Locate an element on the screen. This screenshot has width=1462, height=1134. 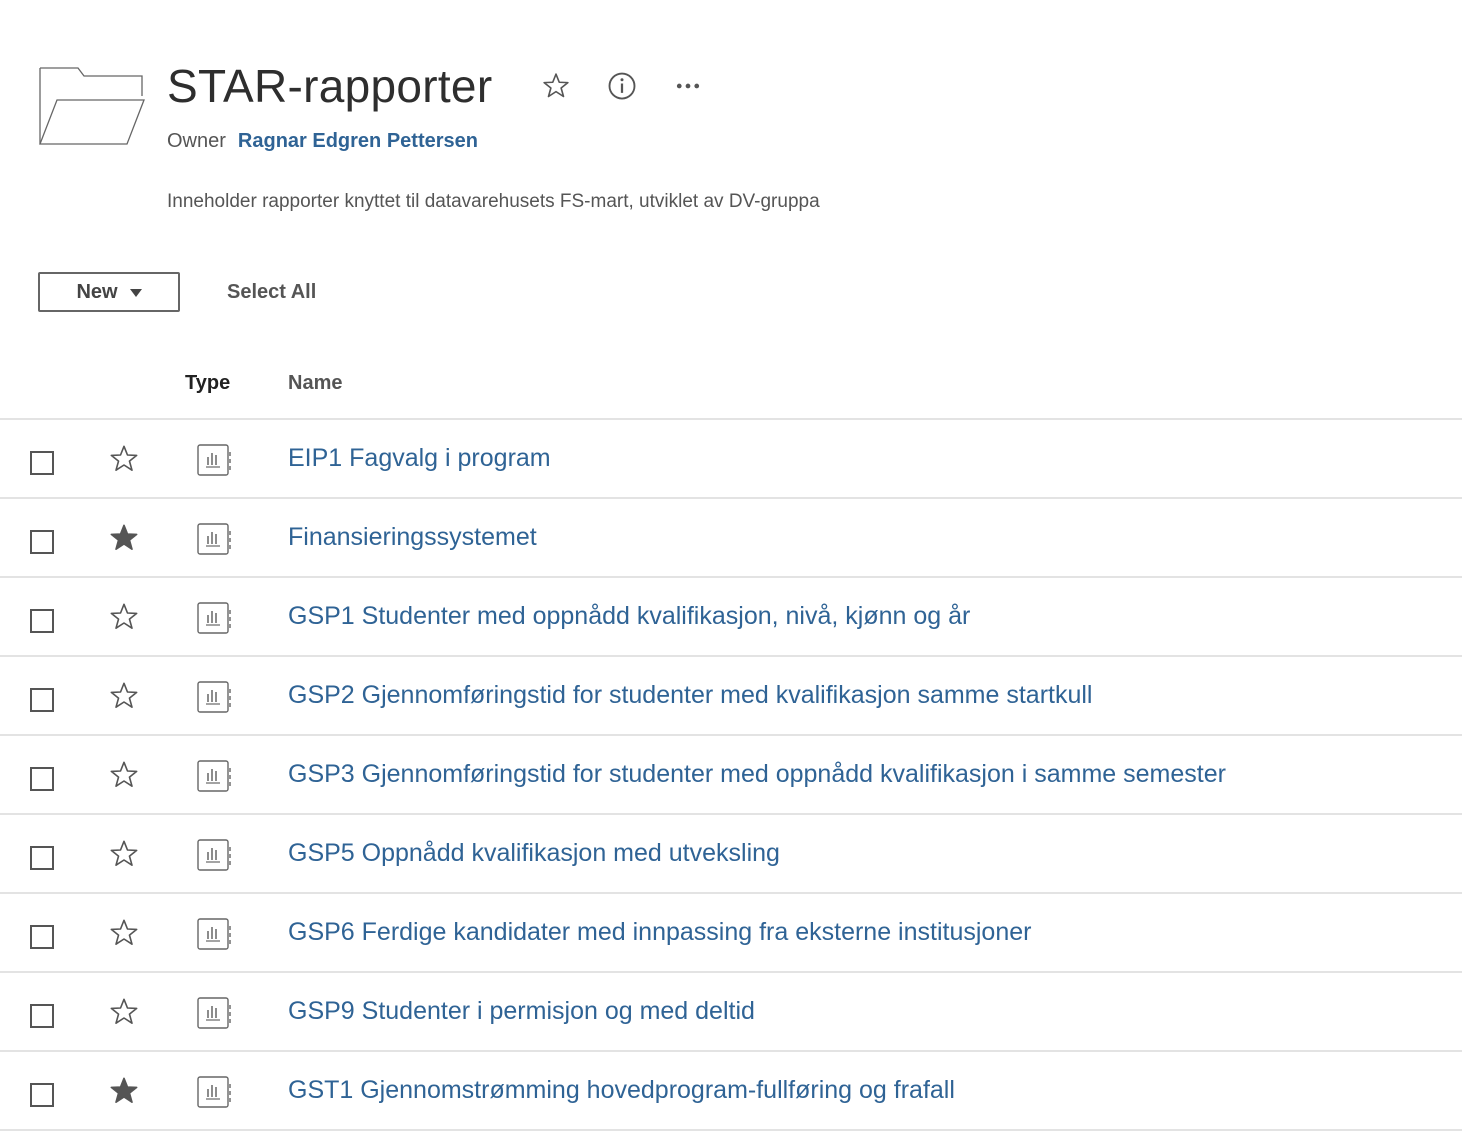
owner-row: Owner Ragnar Edgren Pettersen is located at coordinates (322, 141).